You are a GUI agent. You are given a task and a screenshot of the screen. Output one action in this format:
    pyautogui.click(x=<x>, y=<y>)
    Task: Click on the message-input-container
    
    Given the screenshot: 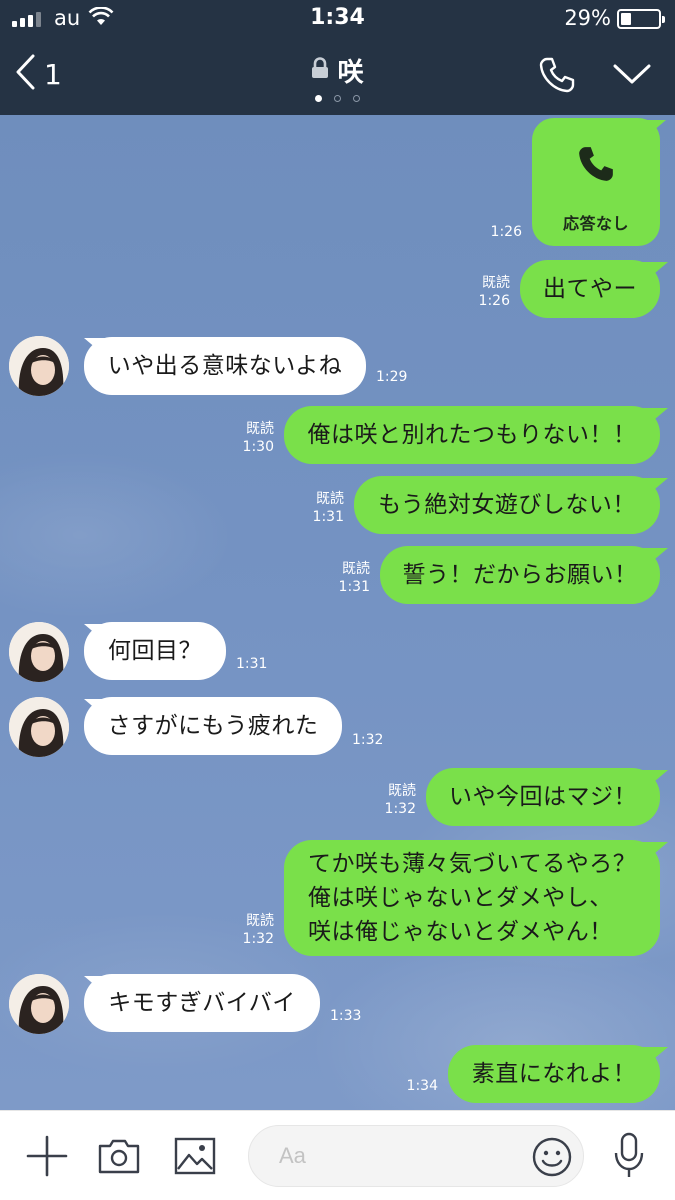 What is the action you would take?
    pyautogui.click(x=416, y=1156)
    